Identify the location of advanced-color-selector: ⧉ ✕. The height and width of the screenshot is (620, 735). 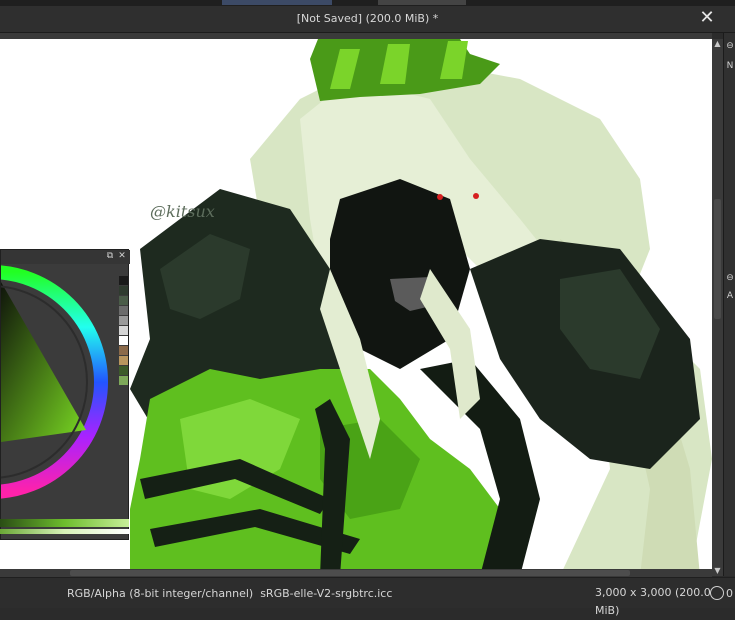
(65, 394).